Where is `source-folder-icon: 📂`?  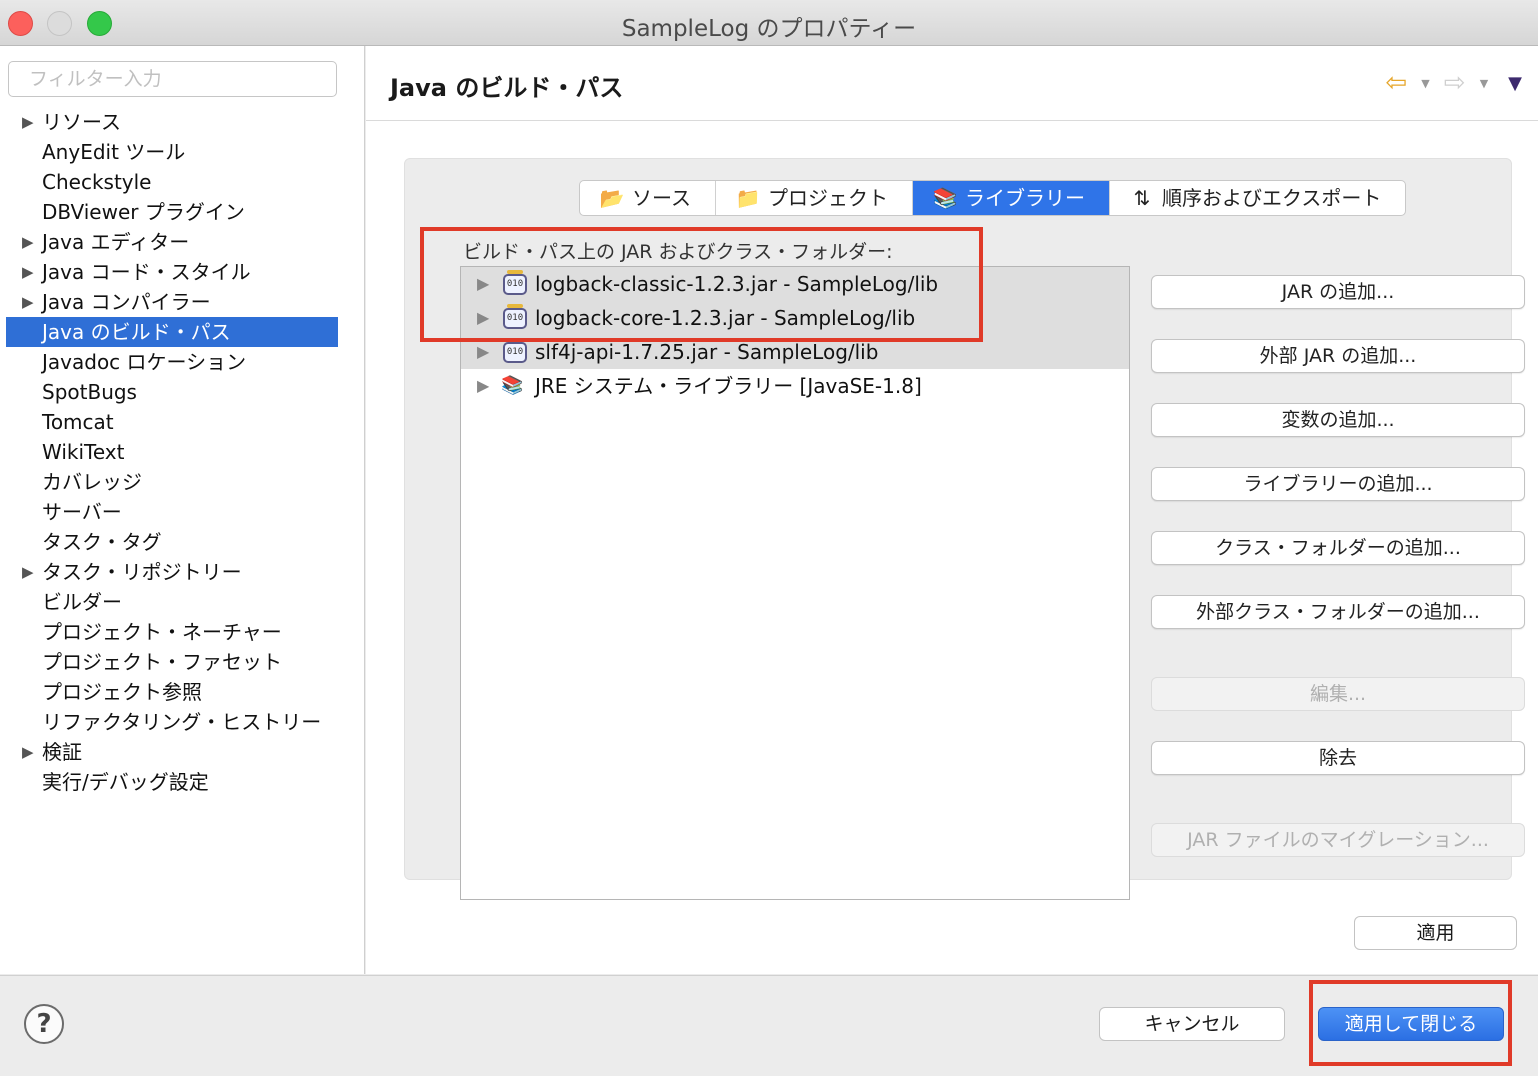
source-folder-icon: 📂 is located at coordinates (612, 198).